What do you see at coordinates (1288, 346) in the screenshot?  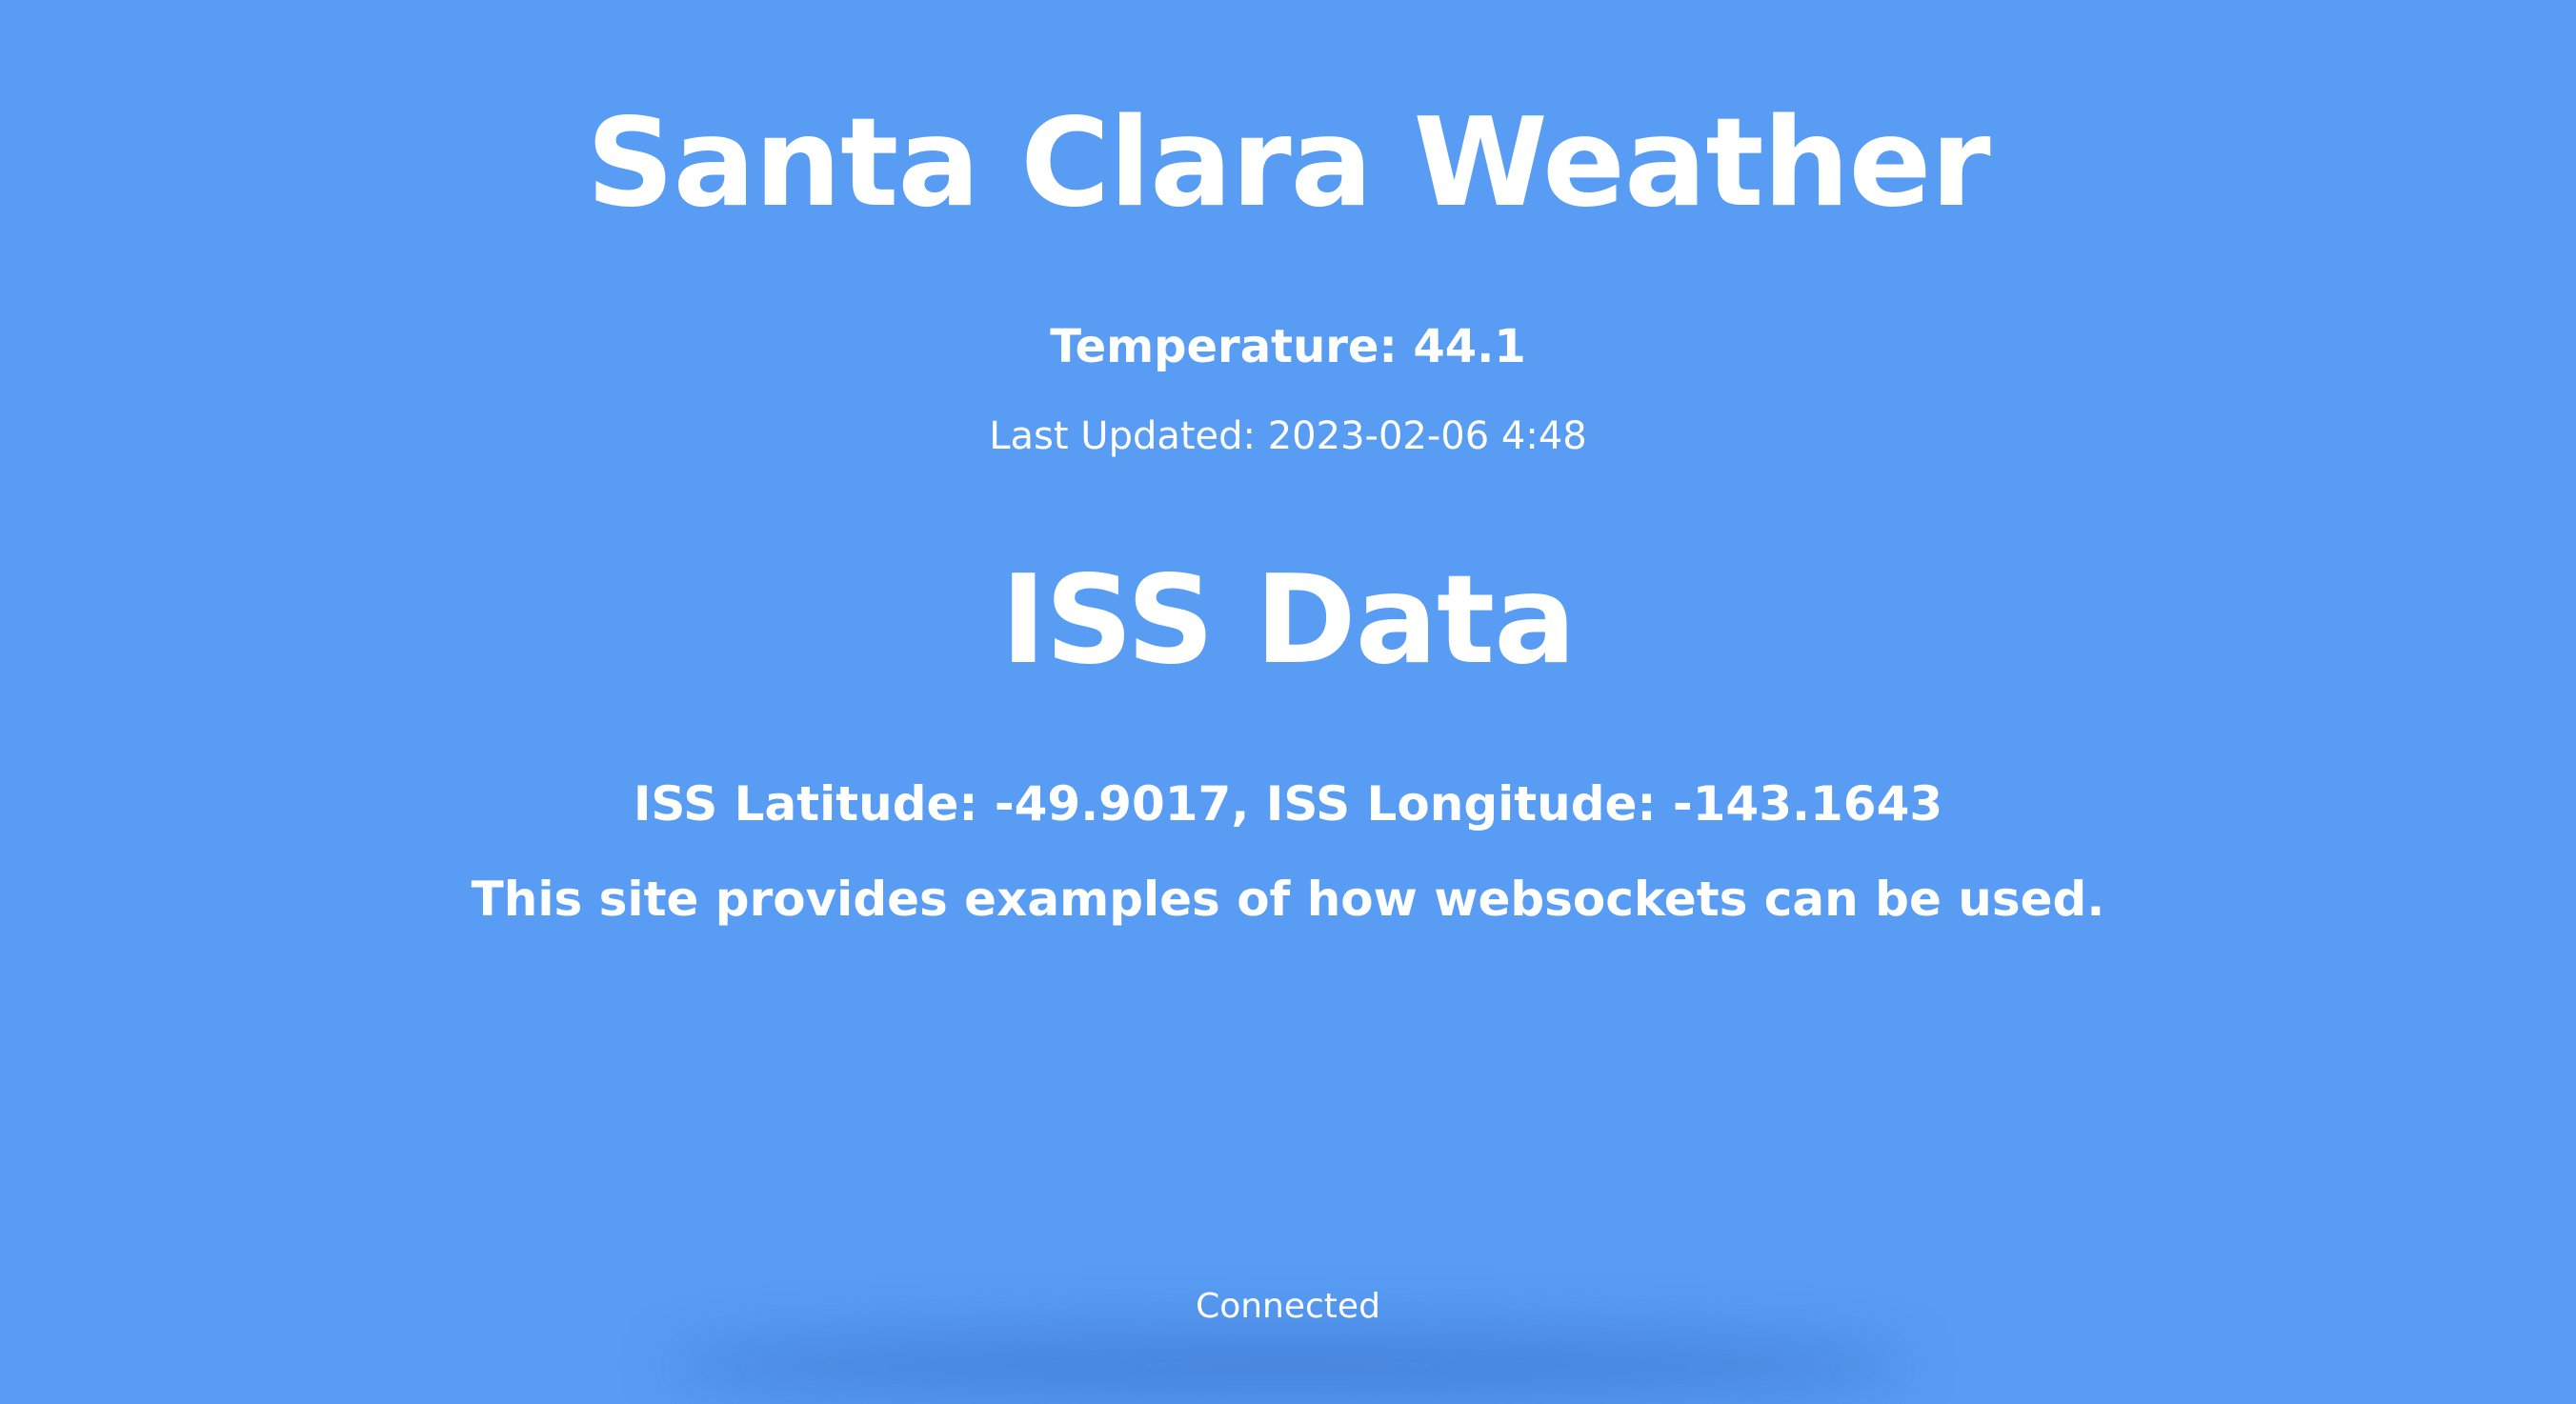 I see `temperature-reading: Temperature: 44.1` at bounding box center [1288, 346].